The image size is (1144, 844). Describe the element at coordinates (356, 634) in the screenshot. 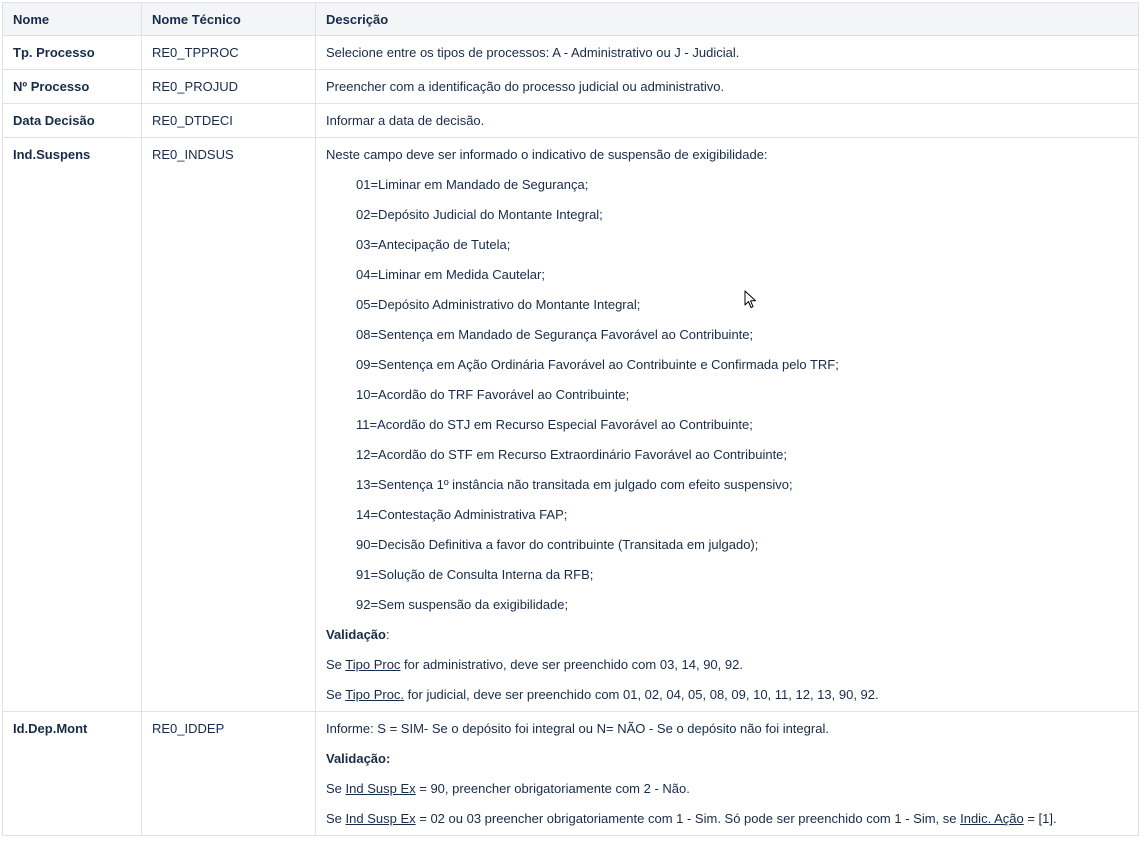

I see `validation-label: Validação` at that location.